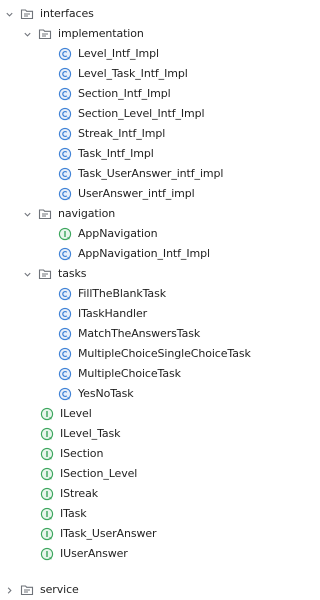  Describe the element at coordinates (136, 193) in the screenshot. I see `file-label: UserAnswer_intf_impl` at that location.